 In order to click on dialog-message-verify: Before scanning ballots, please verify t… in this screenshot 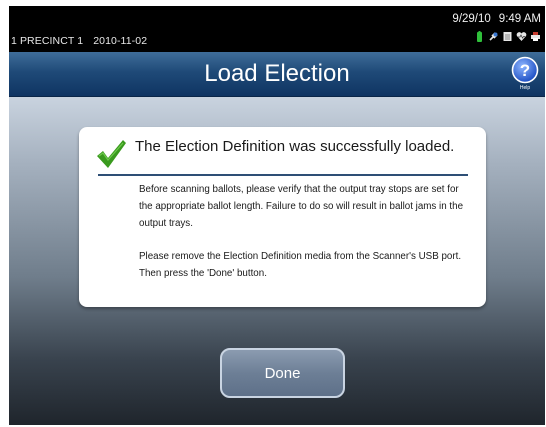, I will do `click(301, 206)`.